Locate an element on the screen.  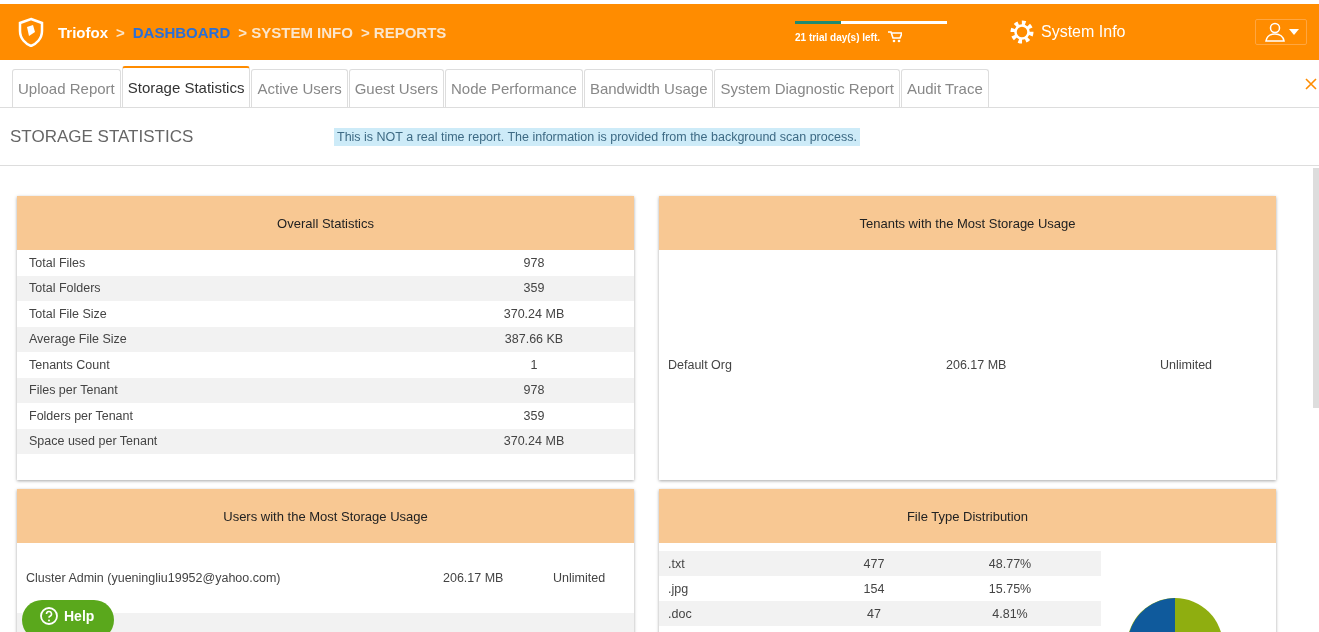
brand-name: Triofox is located at coordinates (83, 32).